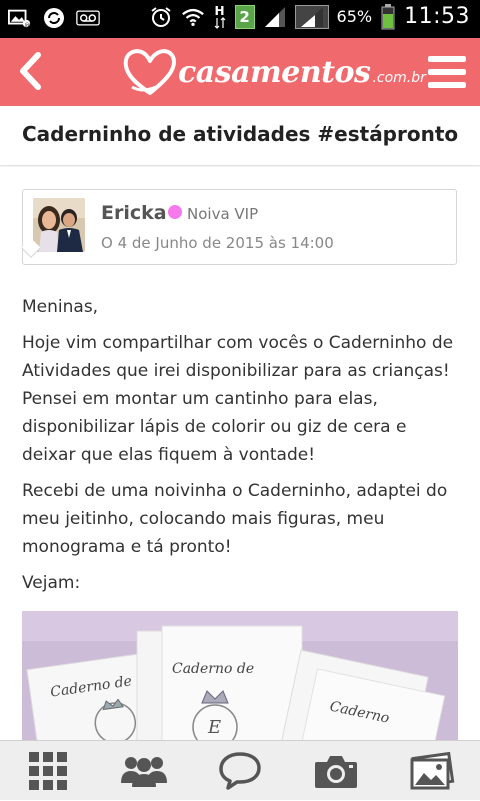  I want to click on brand-name: casamentos, so click(274, 72).